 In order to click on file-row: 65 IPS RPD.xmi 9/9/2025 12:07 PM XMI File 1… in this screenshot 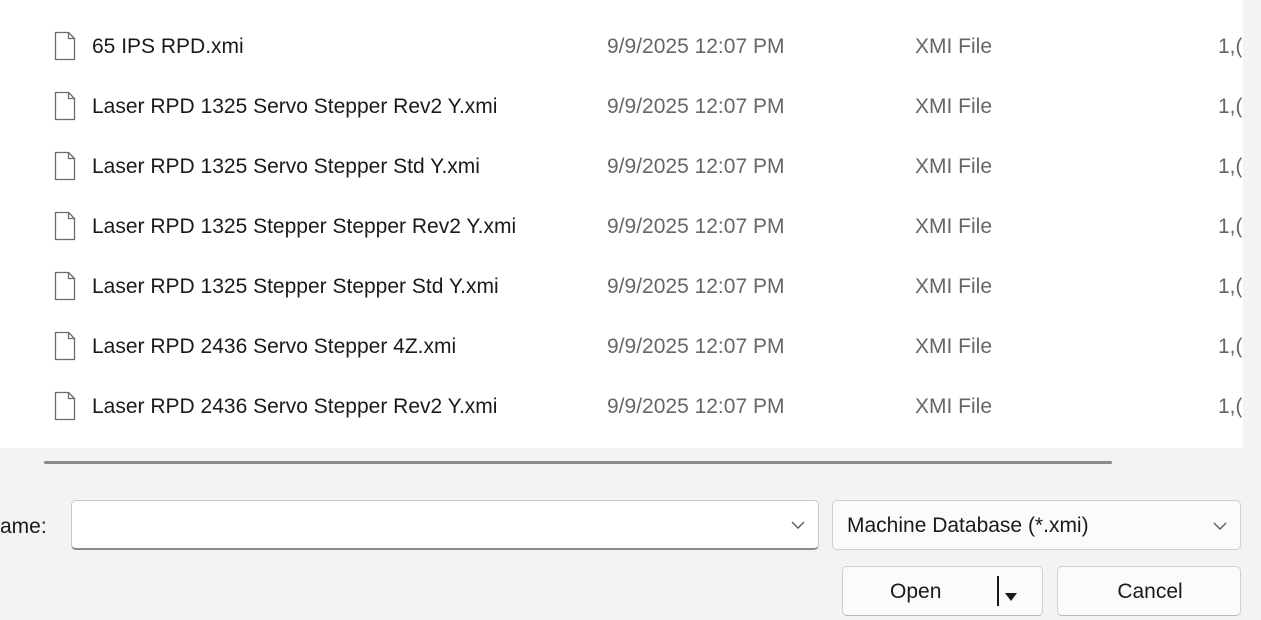, I will do `click(621, 46)`.